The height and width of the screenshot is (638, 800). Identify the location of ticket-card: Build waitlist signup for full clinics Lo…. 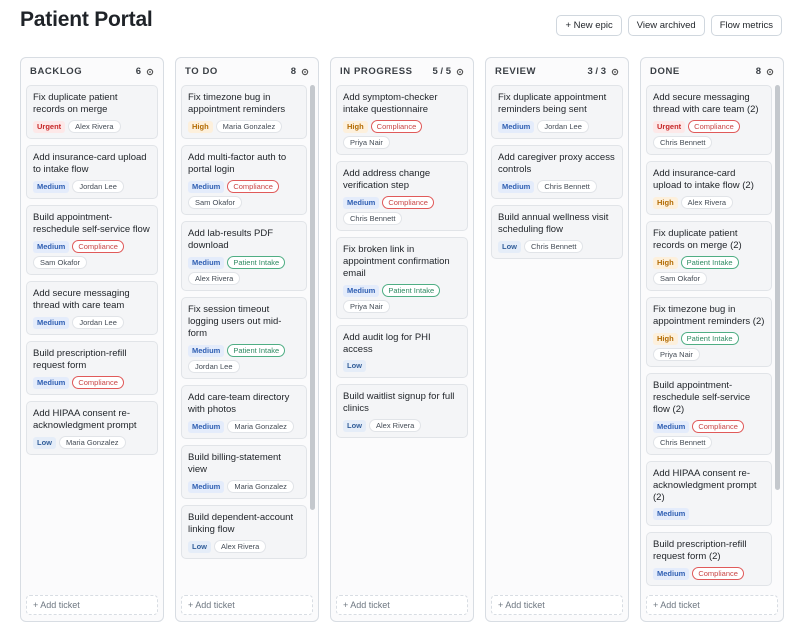
(402, 411).